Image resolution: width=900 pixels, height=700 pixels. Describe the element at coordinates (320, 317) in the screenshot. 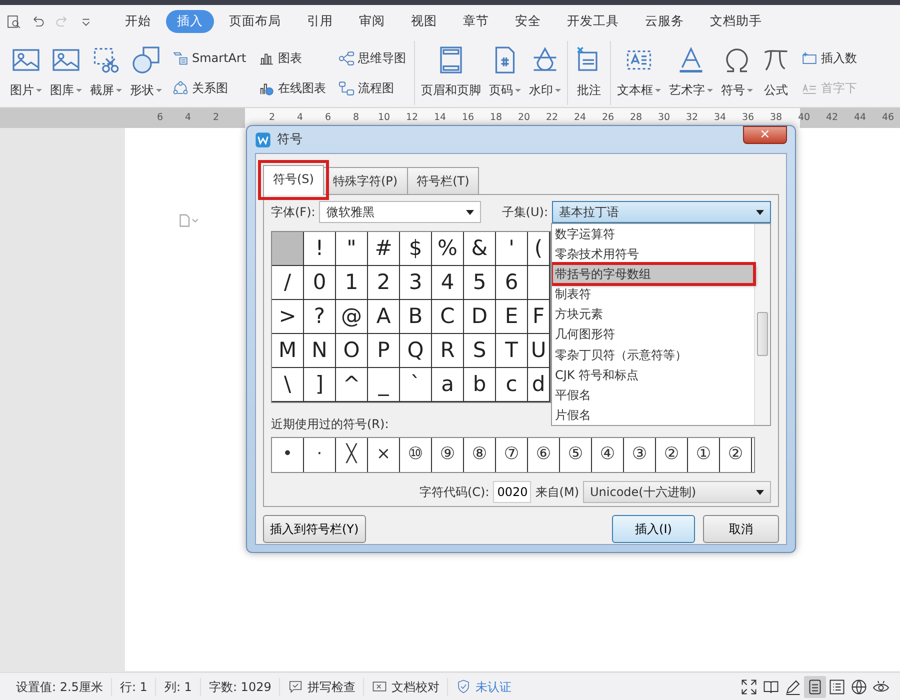

I see `symbol-cell: ?` at that location.